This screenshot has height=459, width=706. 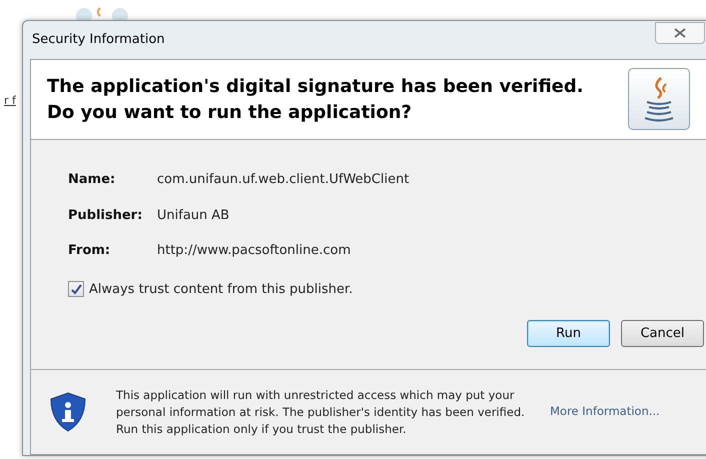 I want to click on close-button, so click(x=680, y=33).